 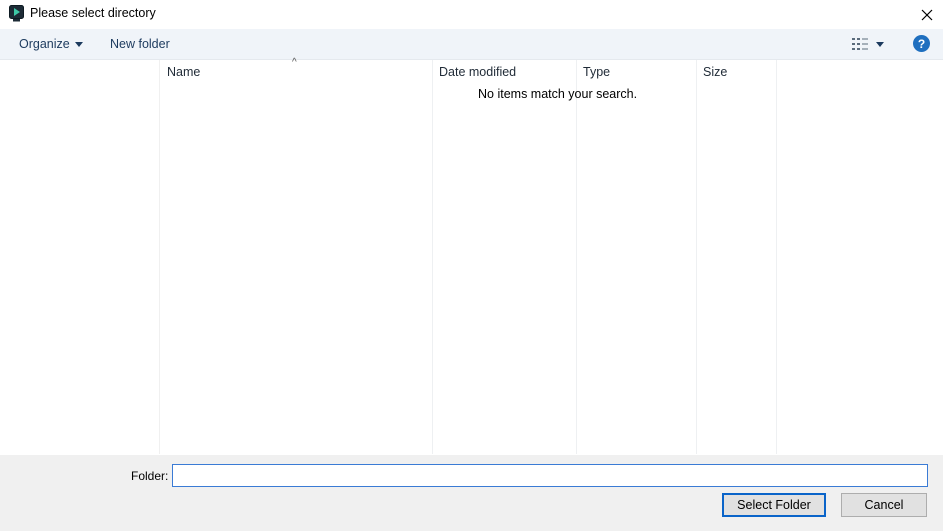 What do you see at coordinates (150, 476) in the screenshot?
I see `folder-label: Folder:` at bounding box center [150, 476].